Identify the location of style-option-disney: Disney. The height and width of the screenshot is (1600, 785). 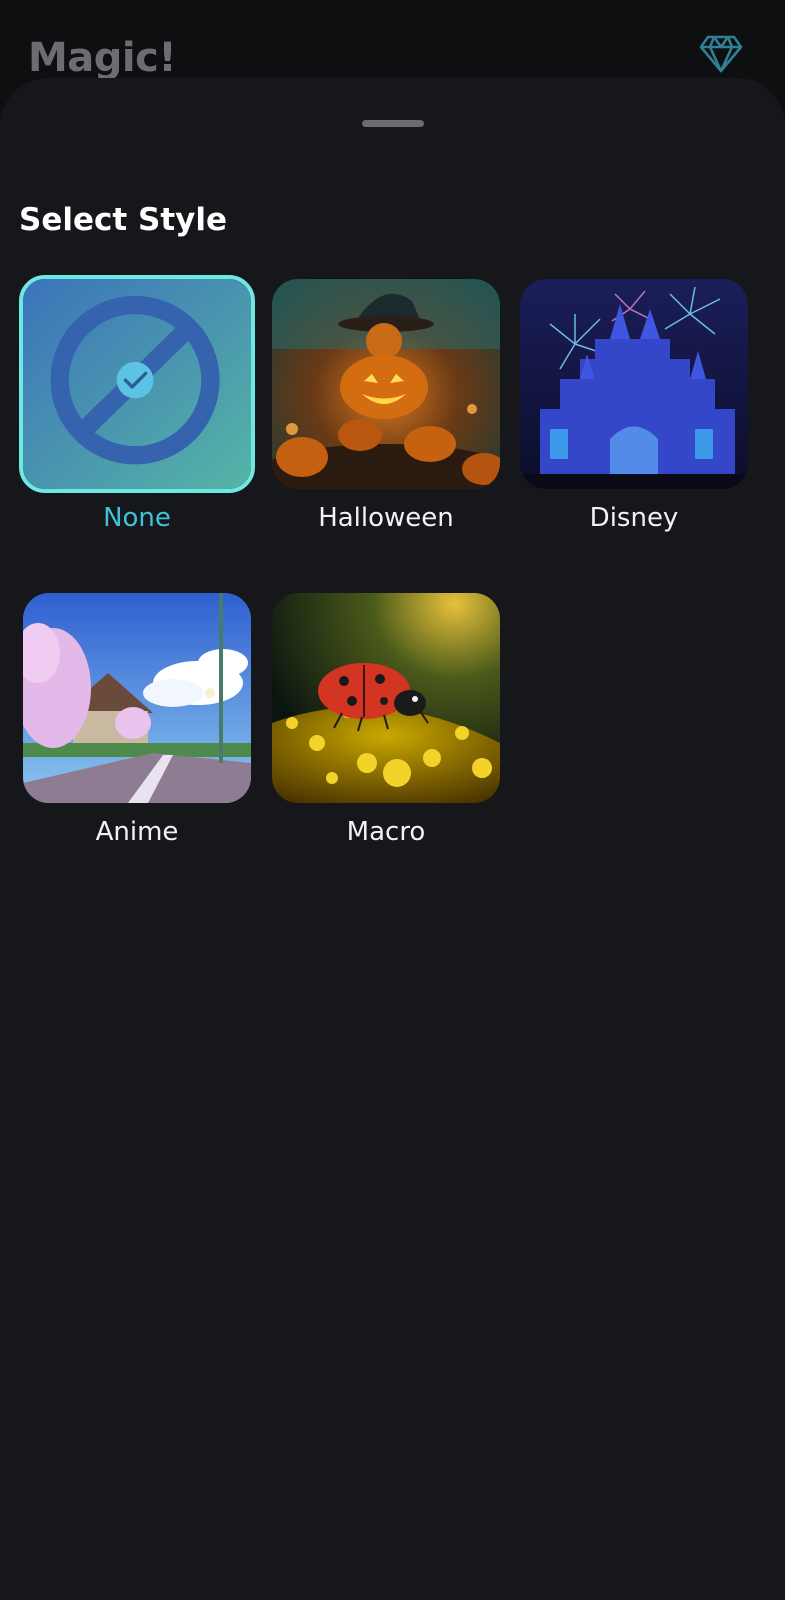
(632, 425).